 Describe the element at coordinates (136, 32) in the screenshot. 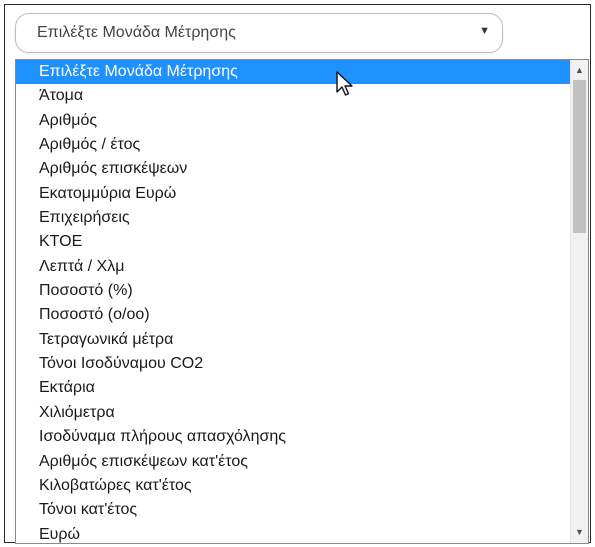

I see `select-current-value: Επιλέξτε Μονάδα Μέτρησης` at that location.